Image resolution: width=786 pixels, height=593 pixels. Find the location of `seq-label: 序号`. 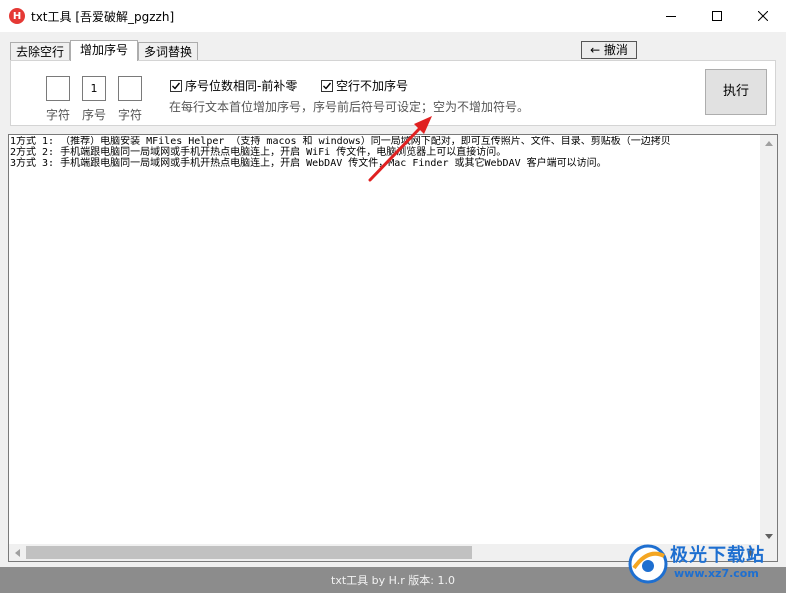

seq-label: 序号 is located at coordinates (94, 115).